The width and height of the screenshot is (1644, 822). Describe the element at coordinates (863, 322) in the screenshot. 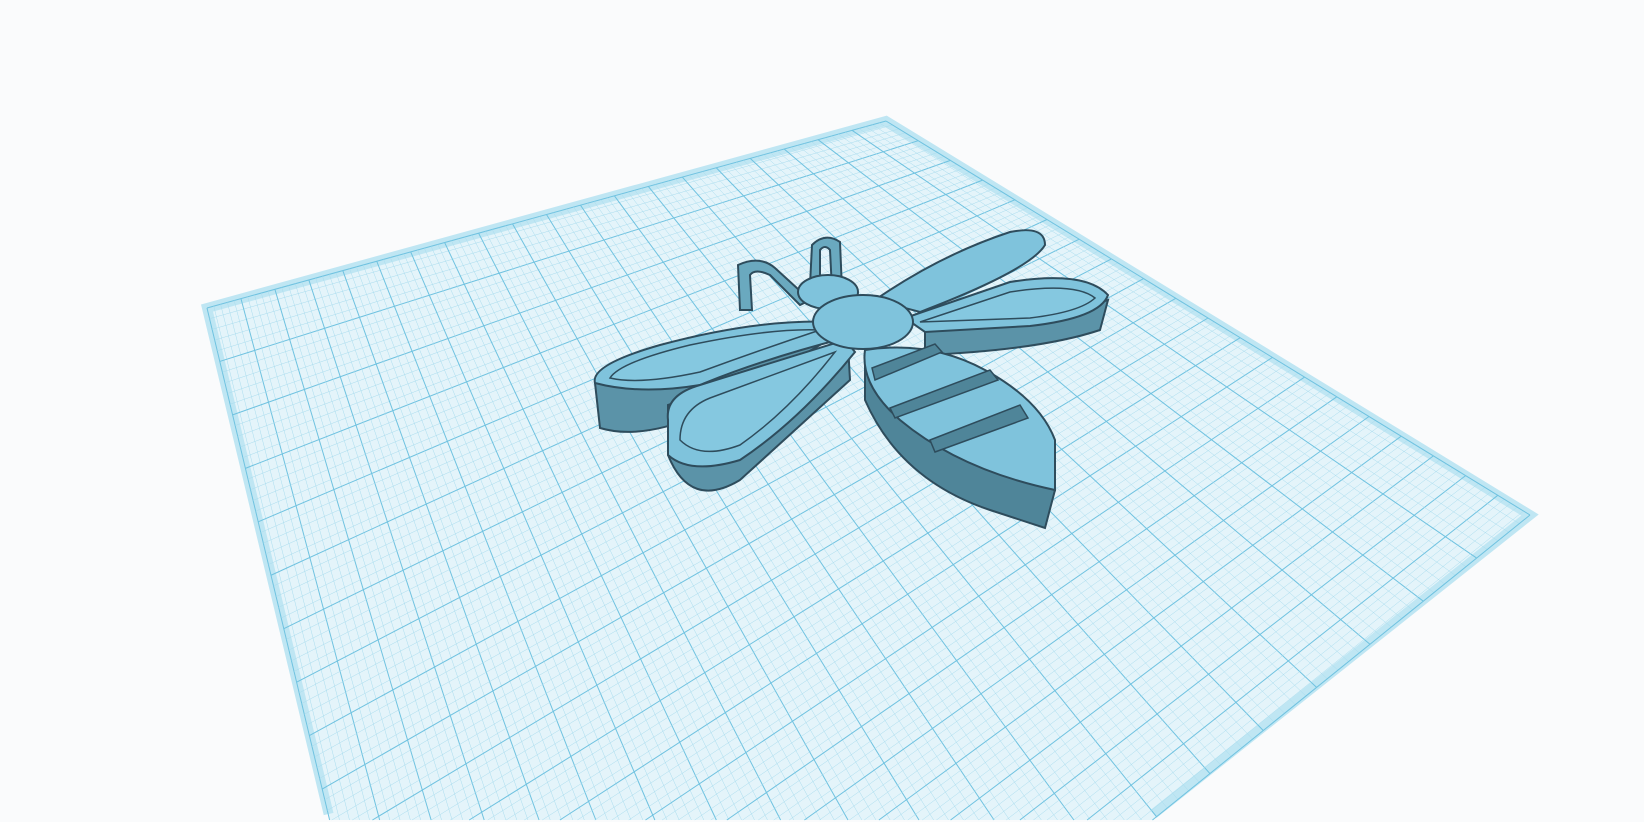

I see `bee-thorax` at that location.